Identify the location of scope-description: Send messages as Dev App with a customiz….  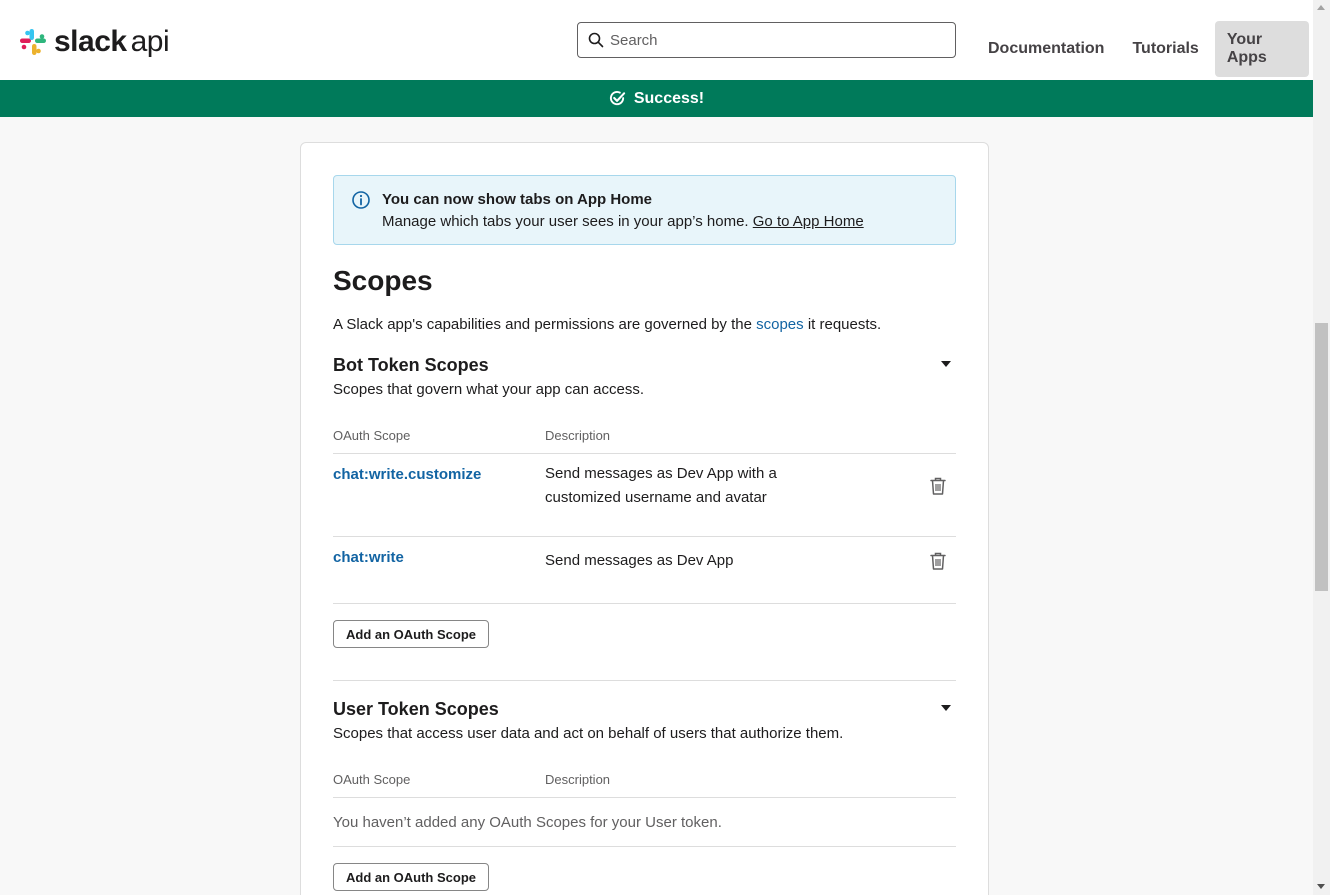
(661, 486).